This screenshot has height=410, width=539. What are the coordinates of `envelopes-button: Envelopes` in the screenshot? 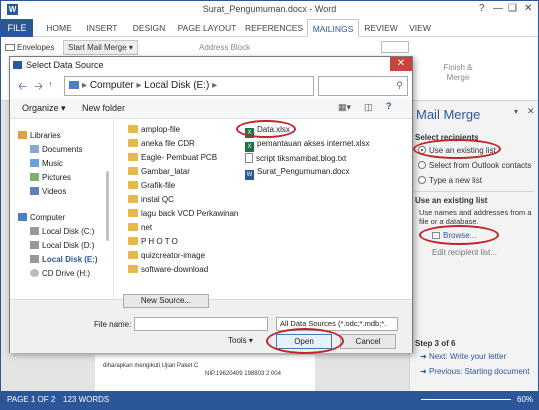 It's located at (29, 47).